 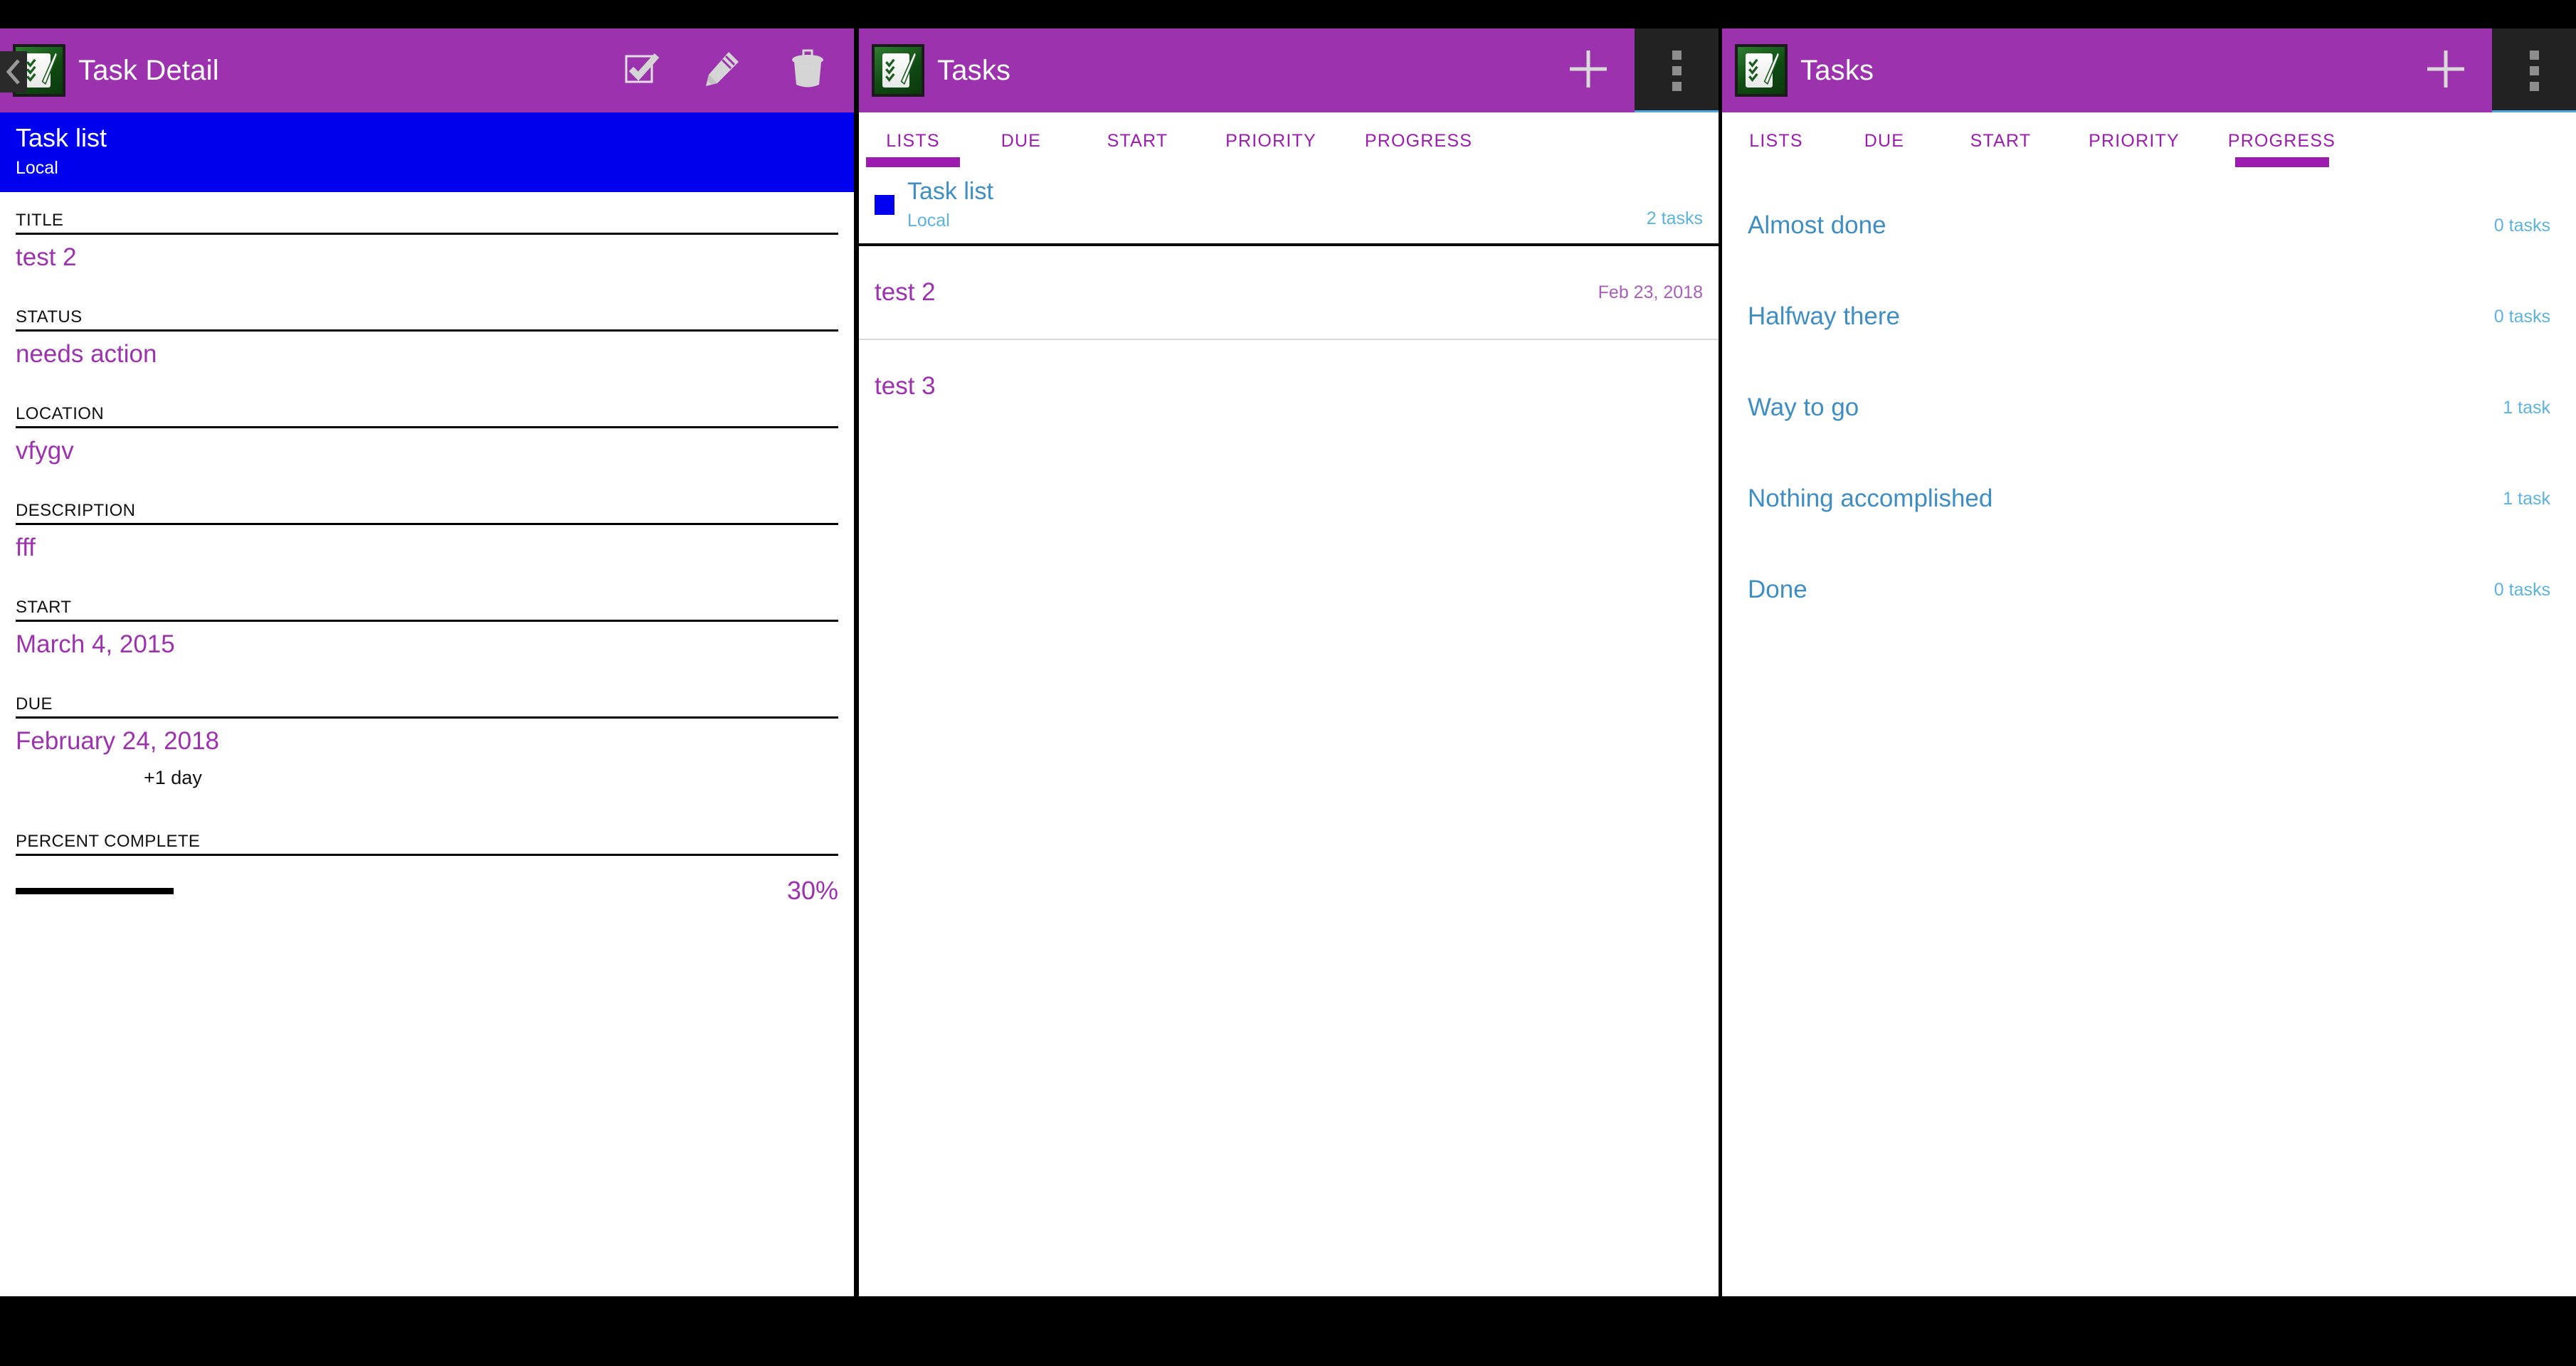 What do you see at coordinates (898, 70) in the screenshot?
I see `app-logo` at bounding box center [898, 70].